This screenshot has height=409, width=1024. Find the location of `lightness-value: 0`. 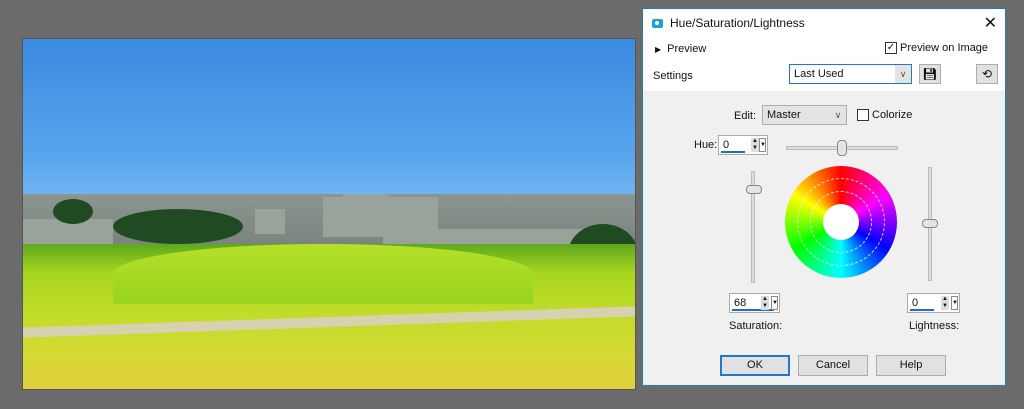

lightness-value: 0 is located at coordinates (915, 303).